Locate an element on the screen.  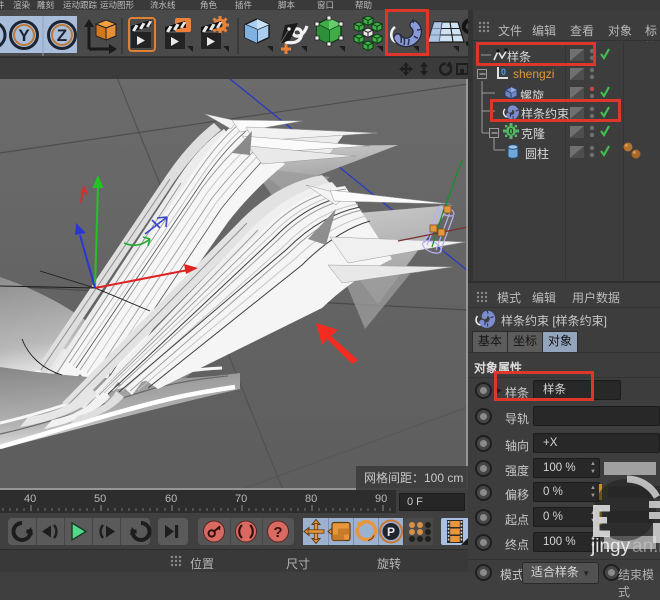
svg-text: Z is located at coordinates (62, 35).